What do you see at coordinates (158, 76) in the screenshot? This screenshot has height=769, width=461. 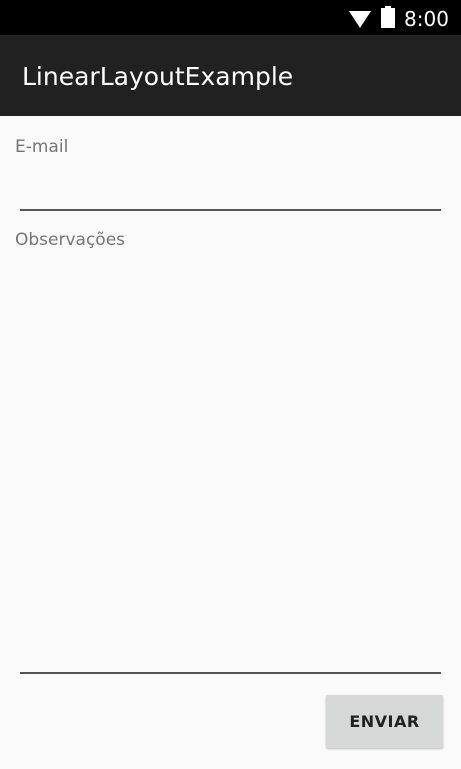 I see `page-title: LinearLayoutExample` at bounding box center [158, 76].